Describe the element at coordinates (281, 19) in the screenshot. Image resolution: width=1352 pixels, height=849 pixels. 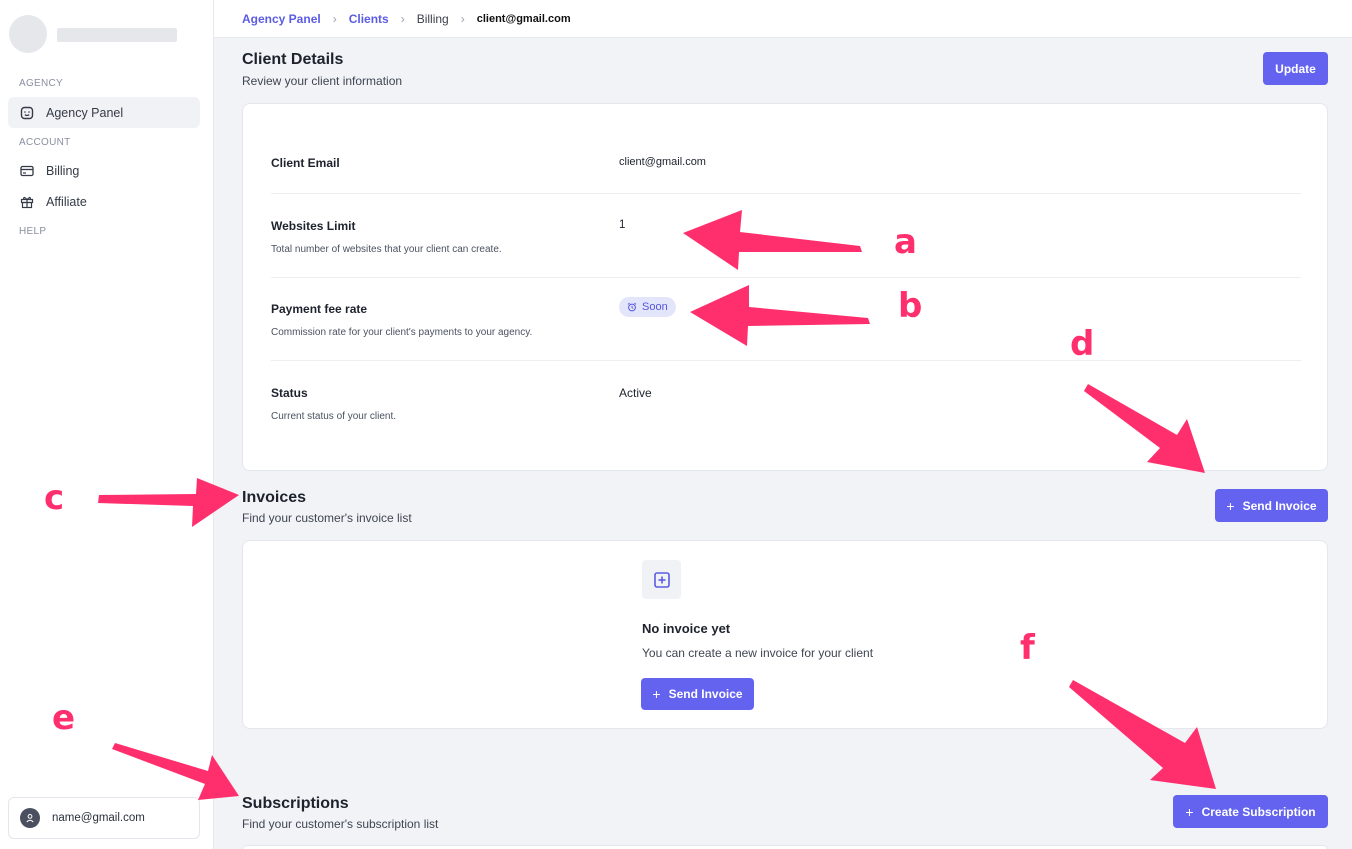
I see `breadcrumb-agency-panel: Agency Panel` at that location.